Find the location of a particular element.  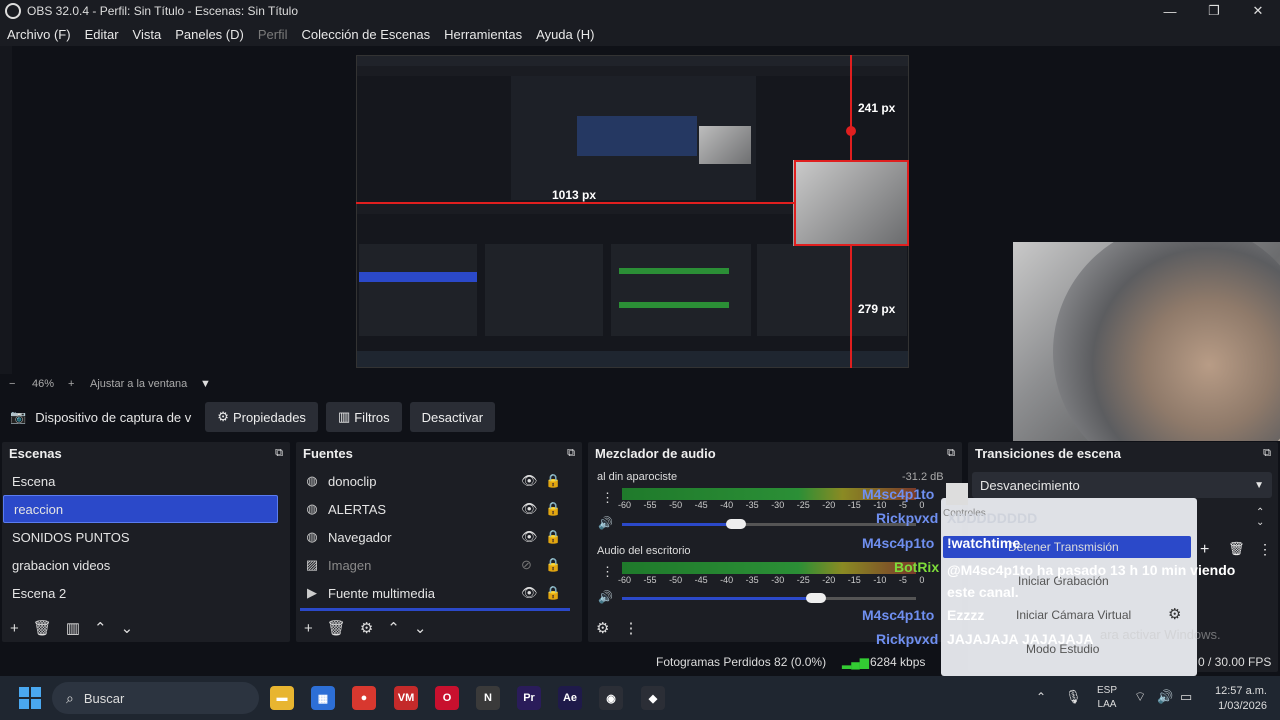

settings-gear-icon: ⚙ is located at coordinates (1174, 614).